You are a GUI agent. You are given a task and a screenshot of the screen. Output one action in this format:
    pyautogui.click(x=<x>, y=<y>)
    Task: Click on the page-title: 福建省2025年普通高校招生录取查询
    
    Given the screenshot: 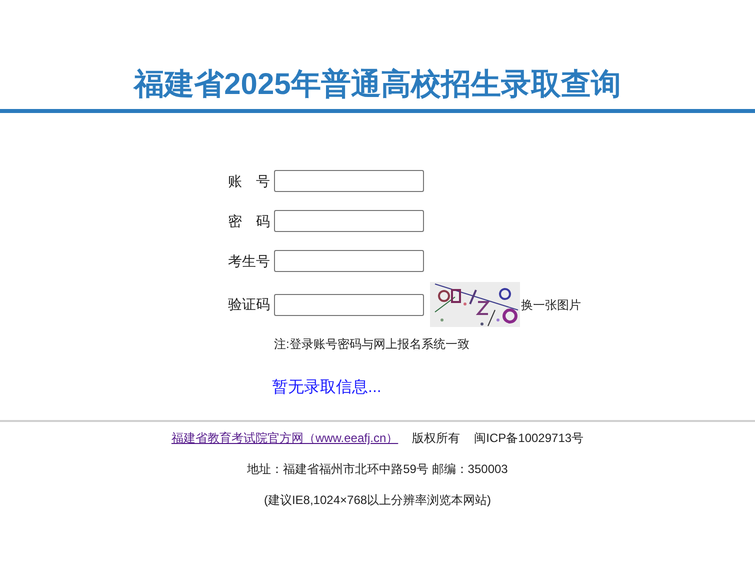 What is the action you would take?
    pyautogui.click(x=377, y=84)
    